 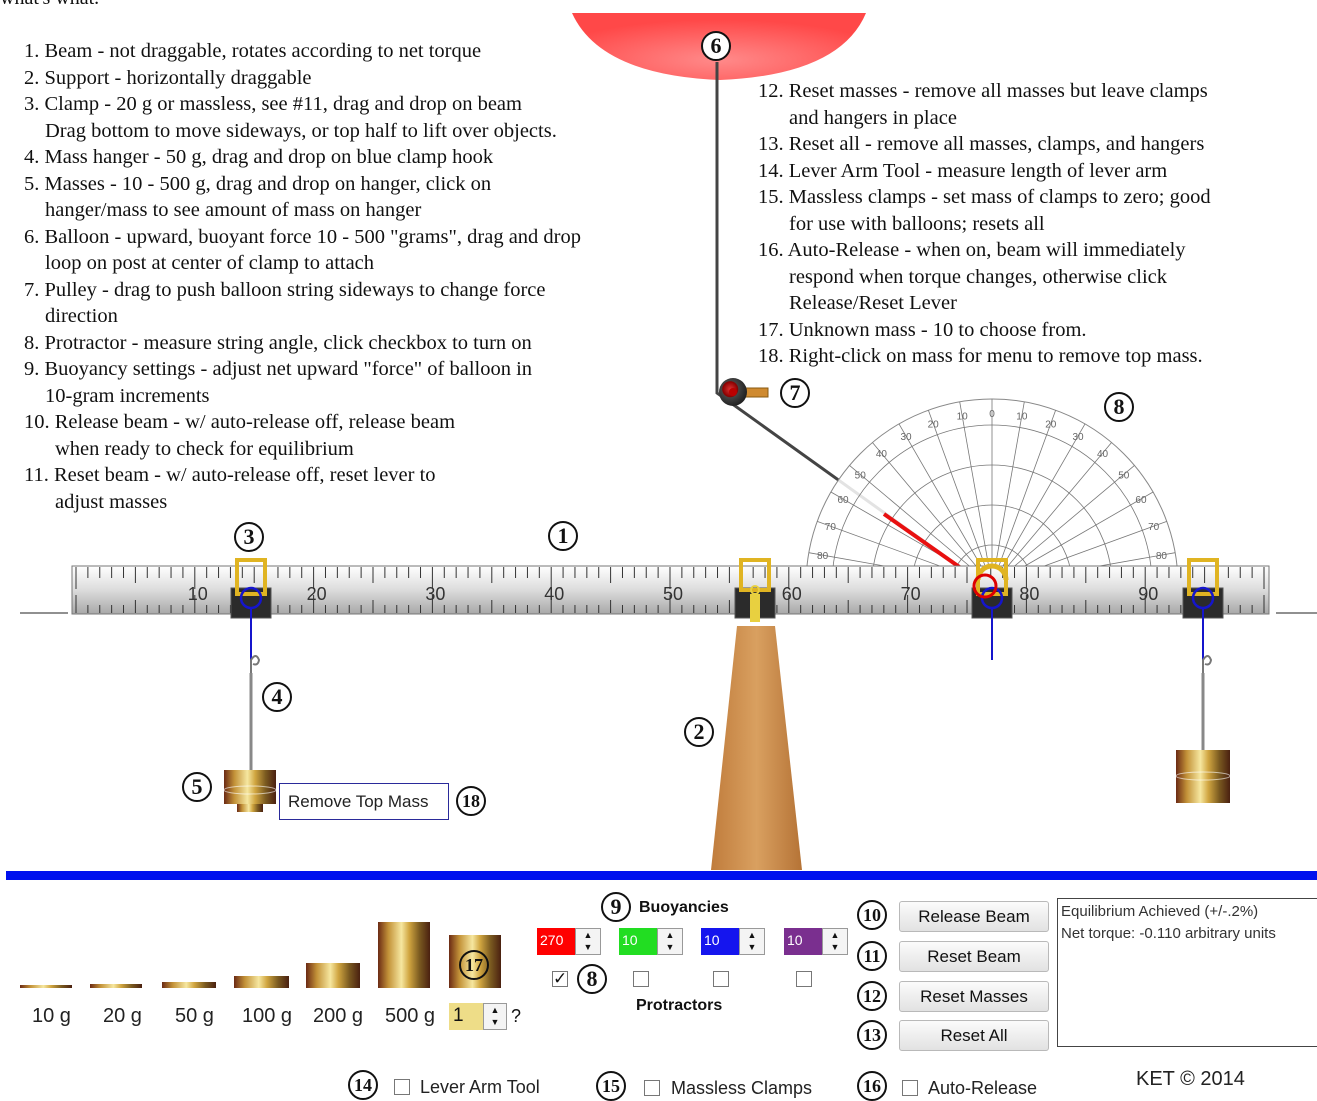 What do you see at coordinates (466, 1016) in the screenshot?
I see `unknown-mass-value: 1` at bounding box center [466, 1016].